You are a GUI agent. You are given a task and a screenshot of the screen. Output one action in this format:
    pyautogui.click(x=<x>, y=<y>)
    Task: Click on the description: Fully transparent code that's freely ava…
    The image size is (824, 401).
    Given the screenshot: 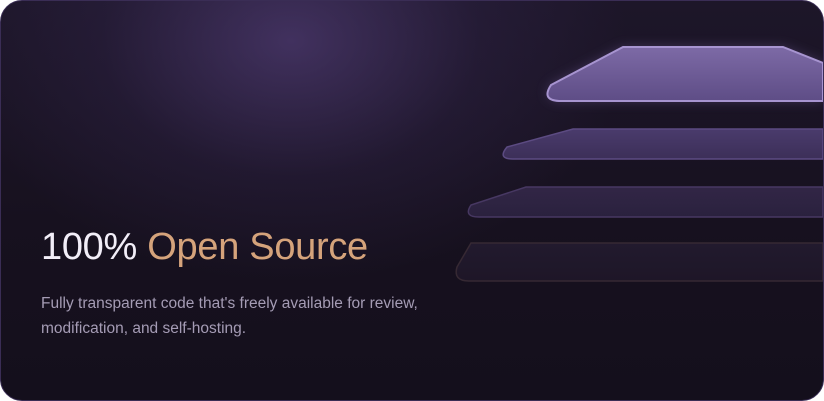 What is the action you would take?
    pyautogui.click(x=229, y=316)
    